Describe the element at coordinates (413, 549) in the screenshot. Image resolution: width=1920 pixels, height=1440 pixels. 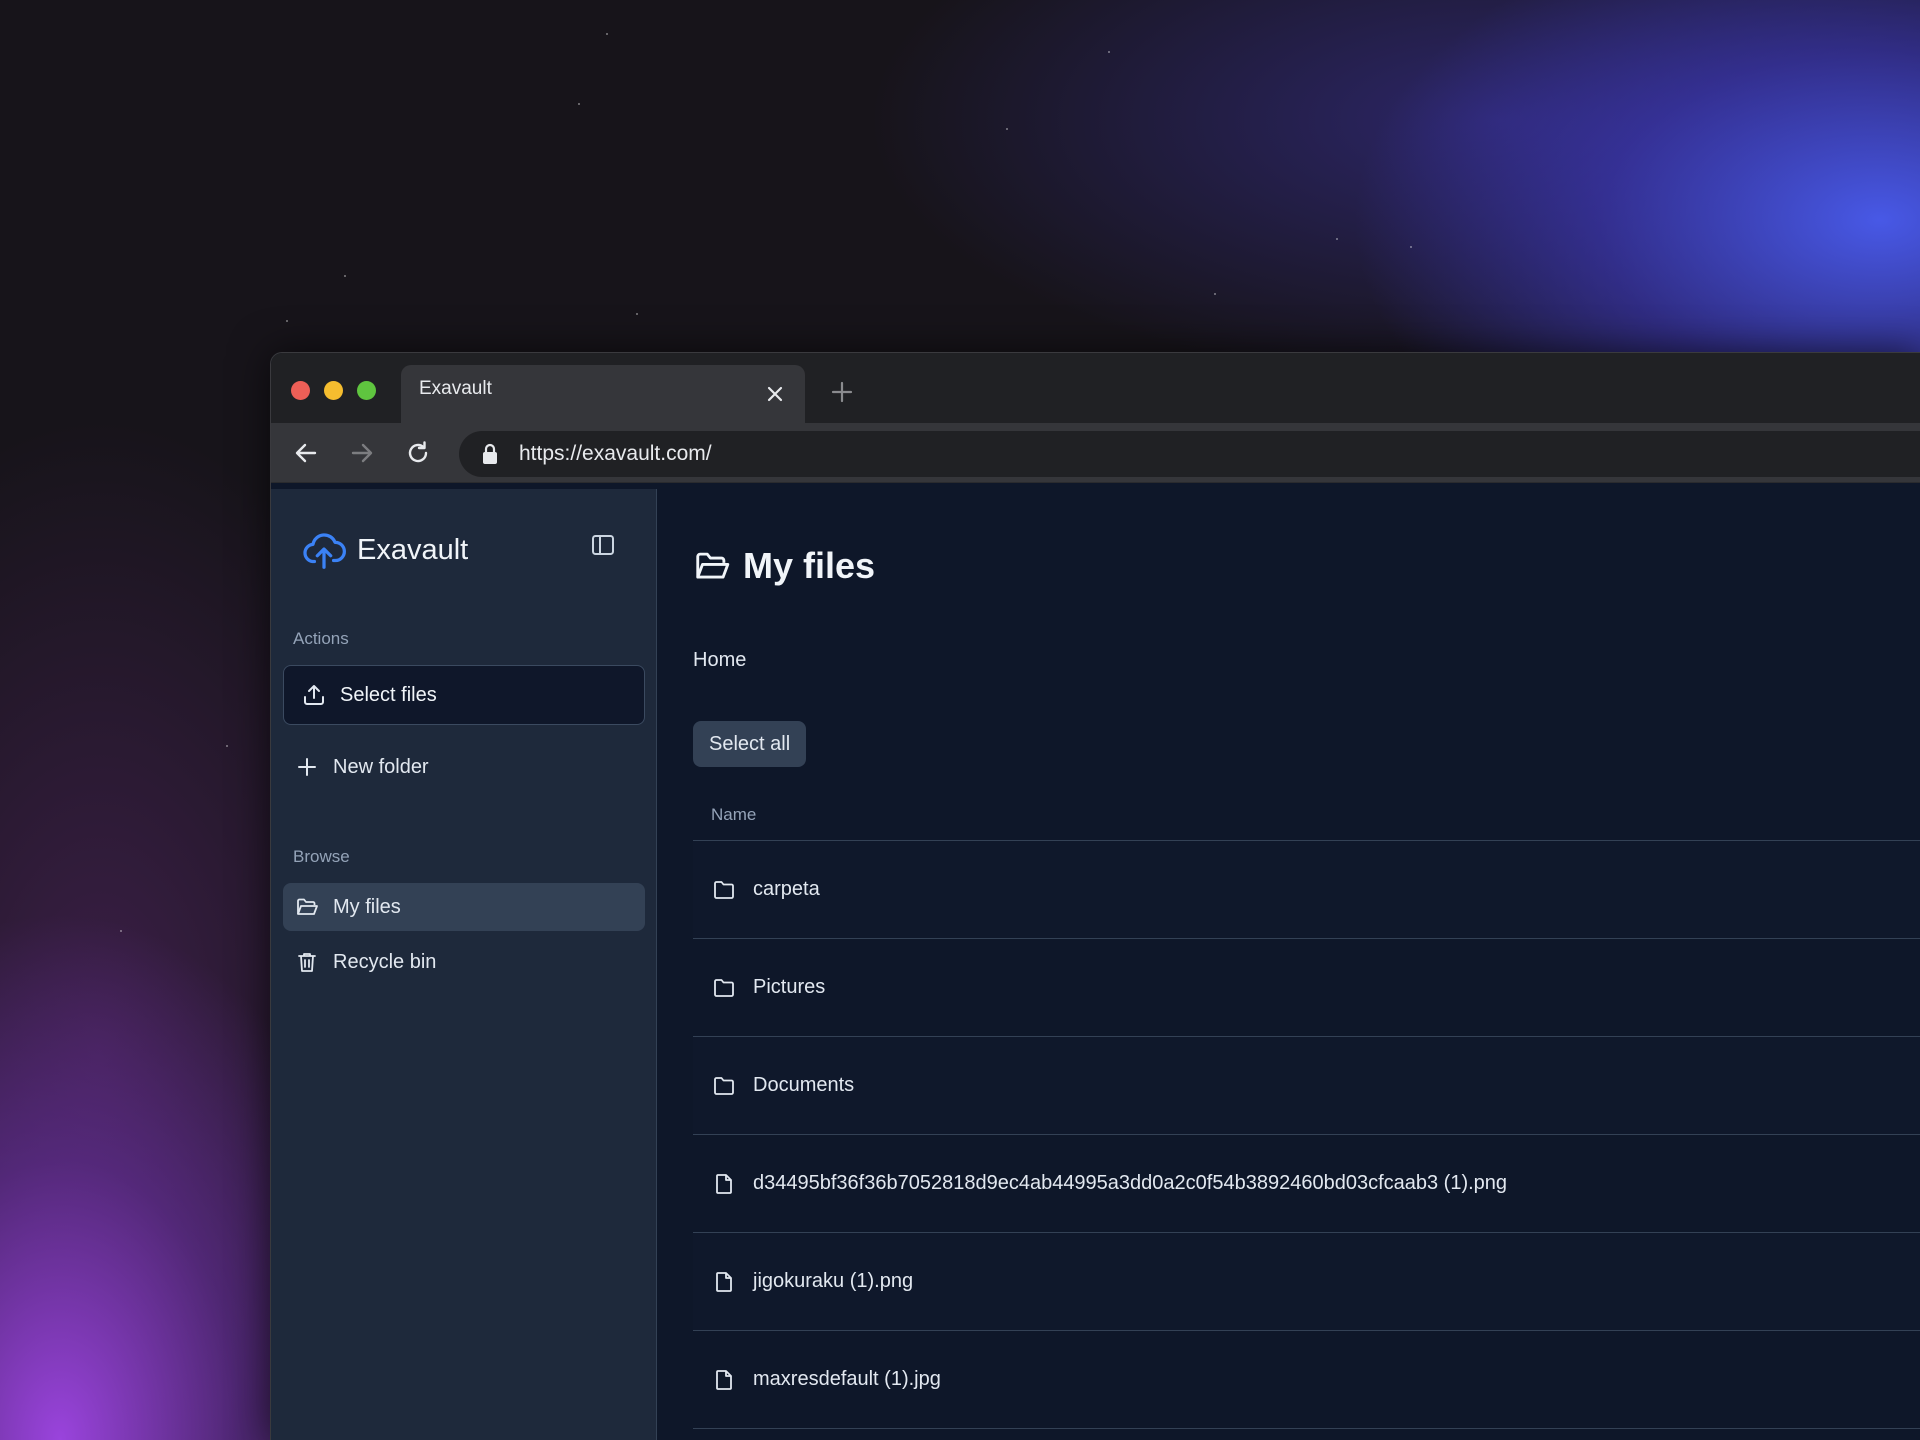
I see `brand-name: Exavault` at that location.